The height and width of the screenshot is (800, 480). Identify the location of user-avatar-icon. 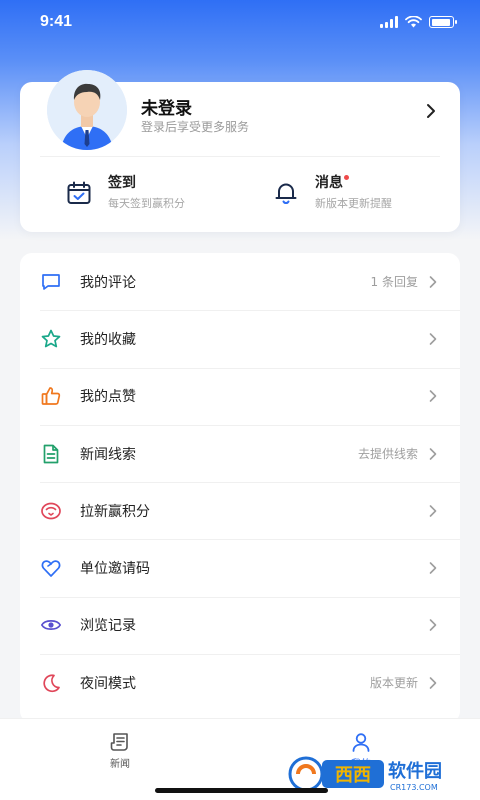
(87, 110).